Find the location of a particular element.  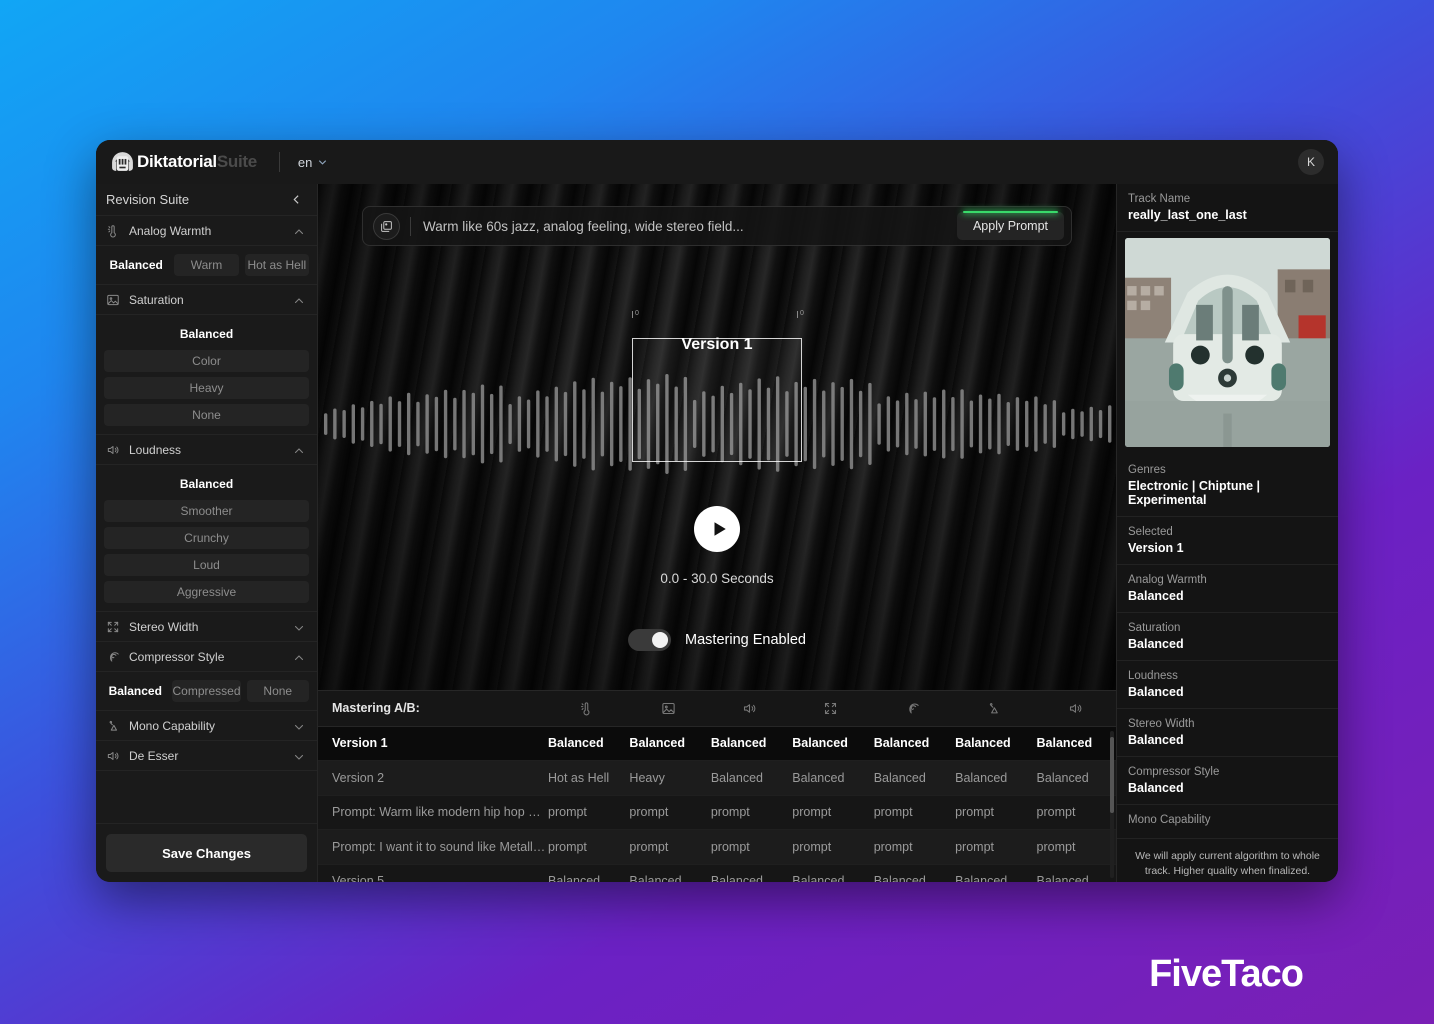

sidebar-section-label: Saturation is located at coordinates (156, 299).